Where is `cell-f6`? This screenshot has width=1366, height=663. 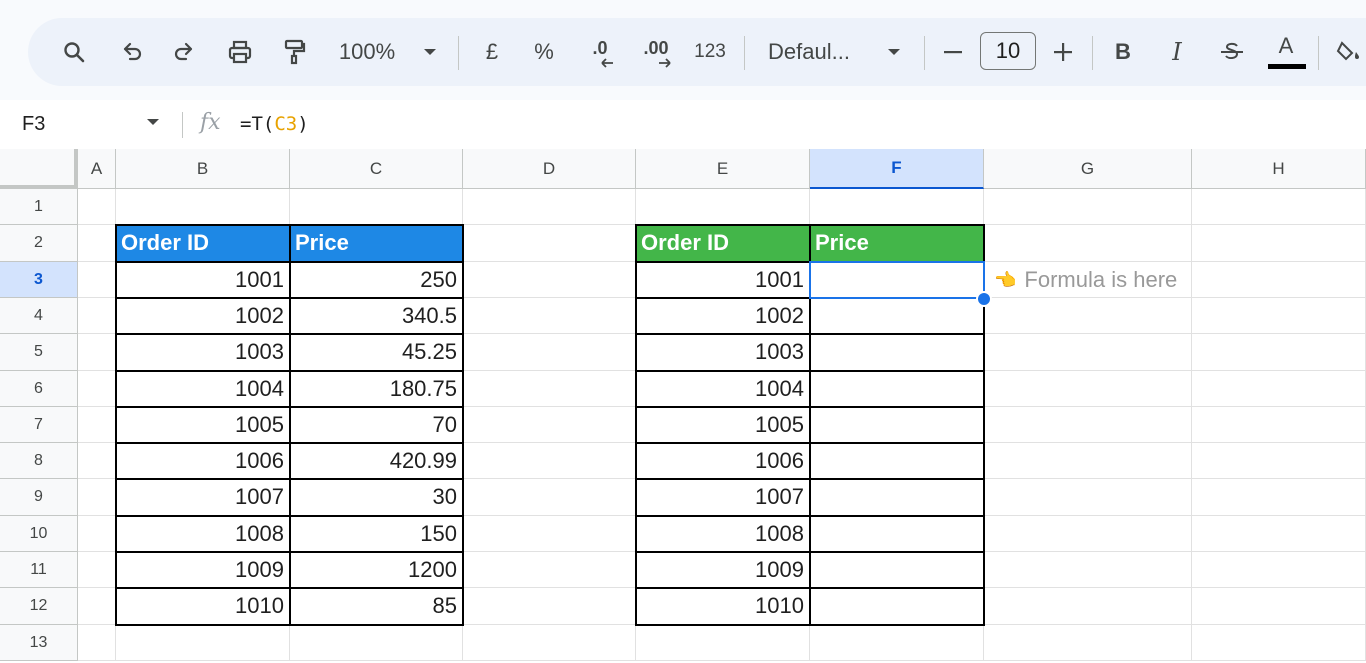 cell-f6 is located at coordinates (897, 389).